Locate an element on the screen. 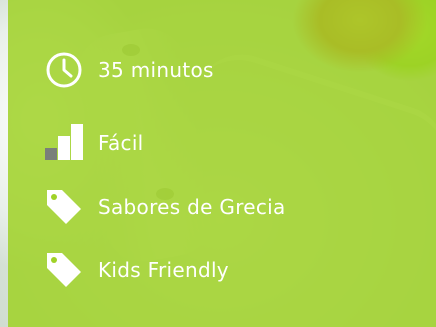 This screenshot has width=436, height=327. detail-difficulty: Fácil is located at coordinates (94, 143).